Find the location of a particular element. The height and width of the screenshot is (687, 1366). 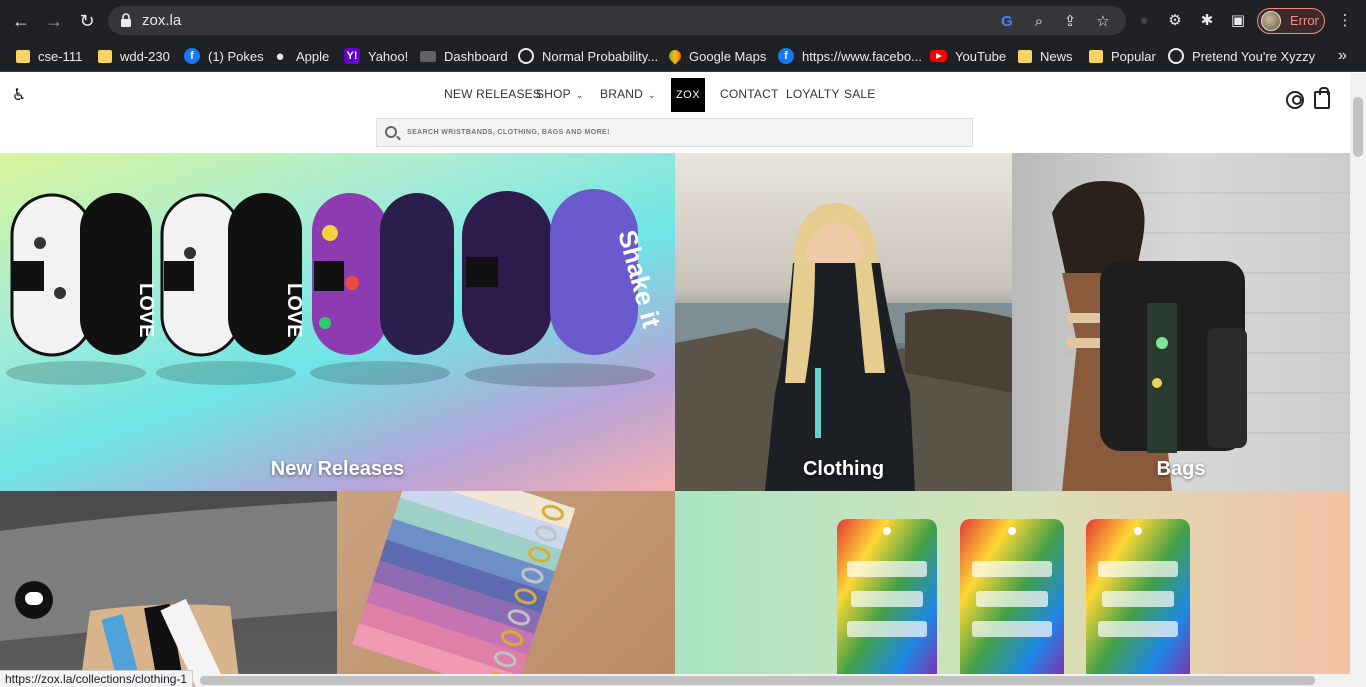

cart-icon is located at coordinates (1322, 98).